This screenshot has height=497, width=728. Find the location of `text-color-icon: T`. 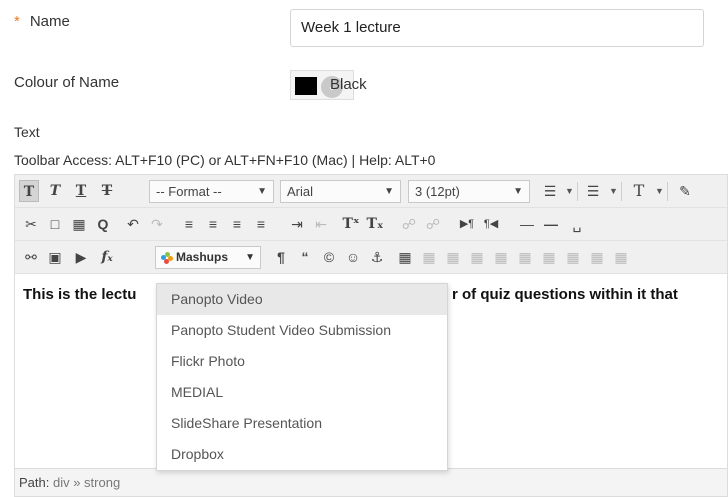

text-color-icon: T is located at coordinates (639, 191).